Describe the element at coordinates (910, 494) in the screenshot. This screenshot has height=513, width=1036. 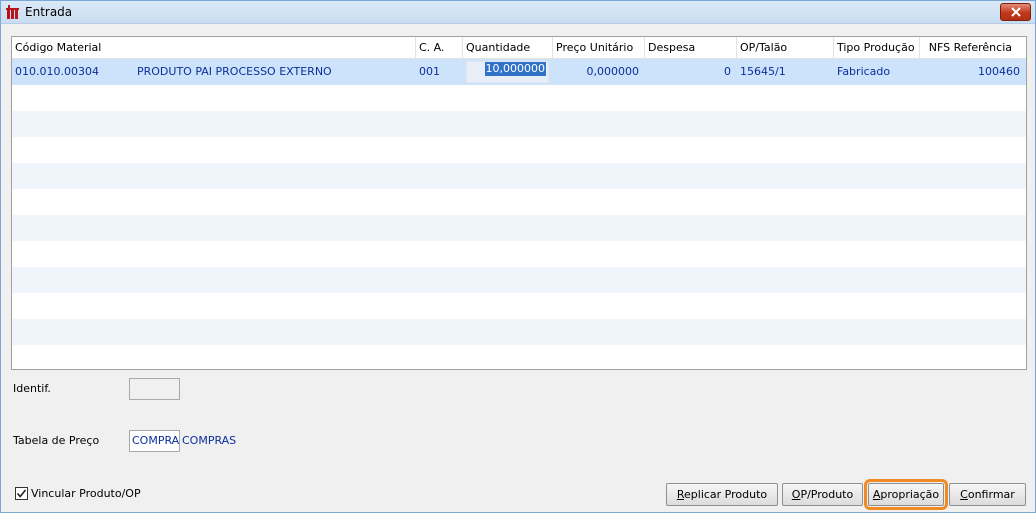
I see `apropriacao-label: propriação` at that location.